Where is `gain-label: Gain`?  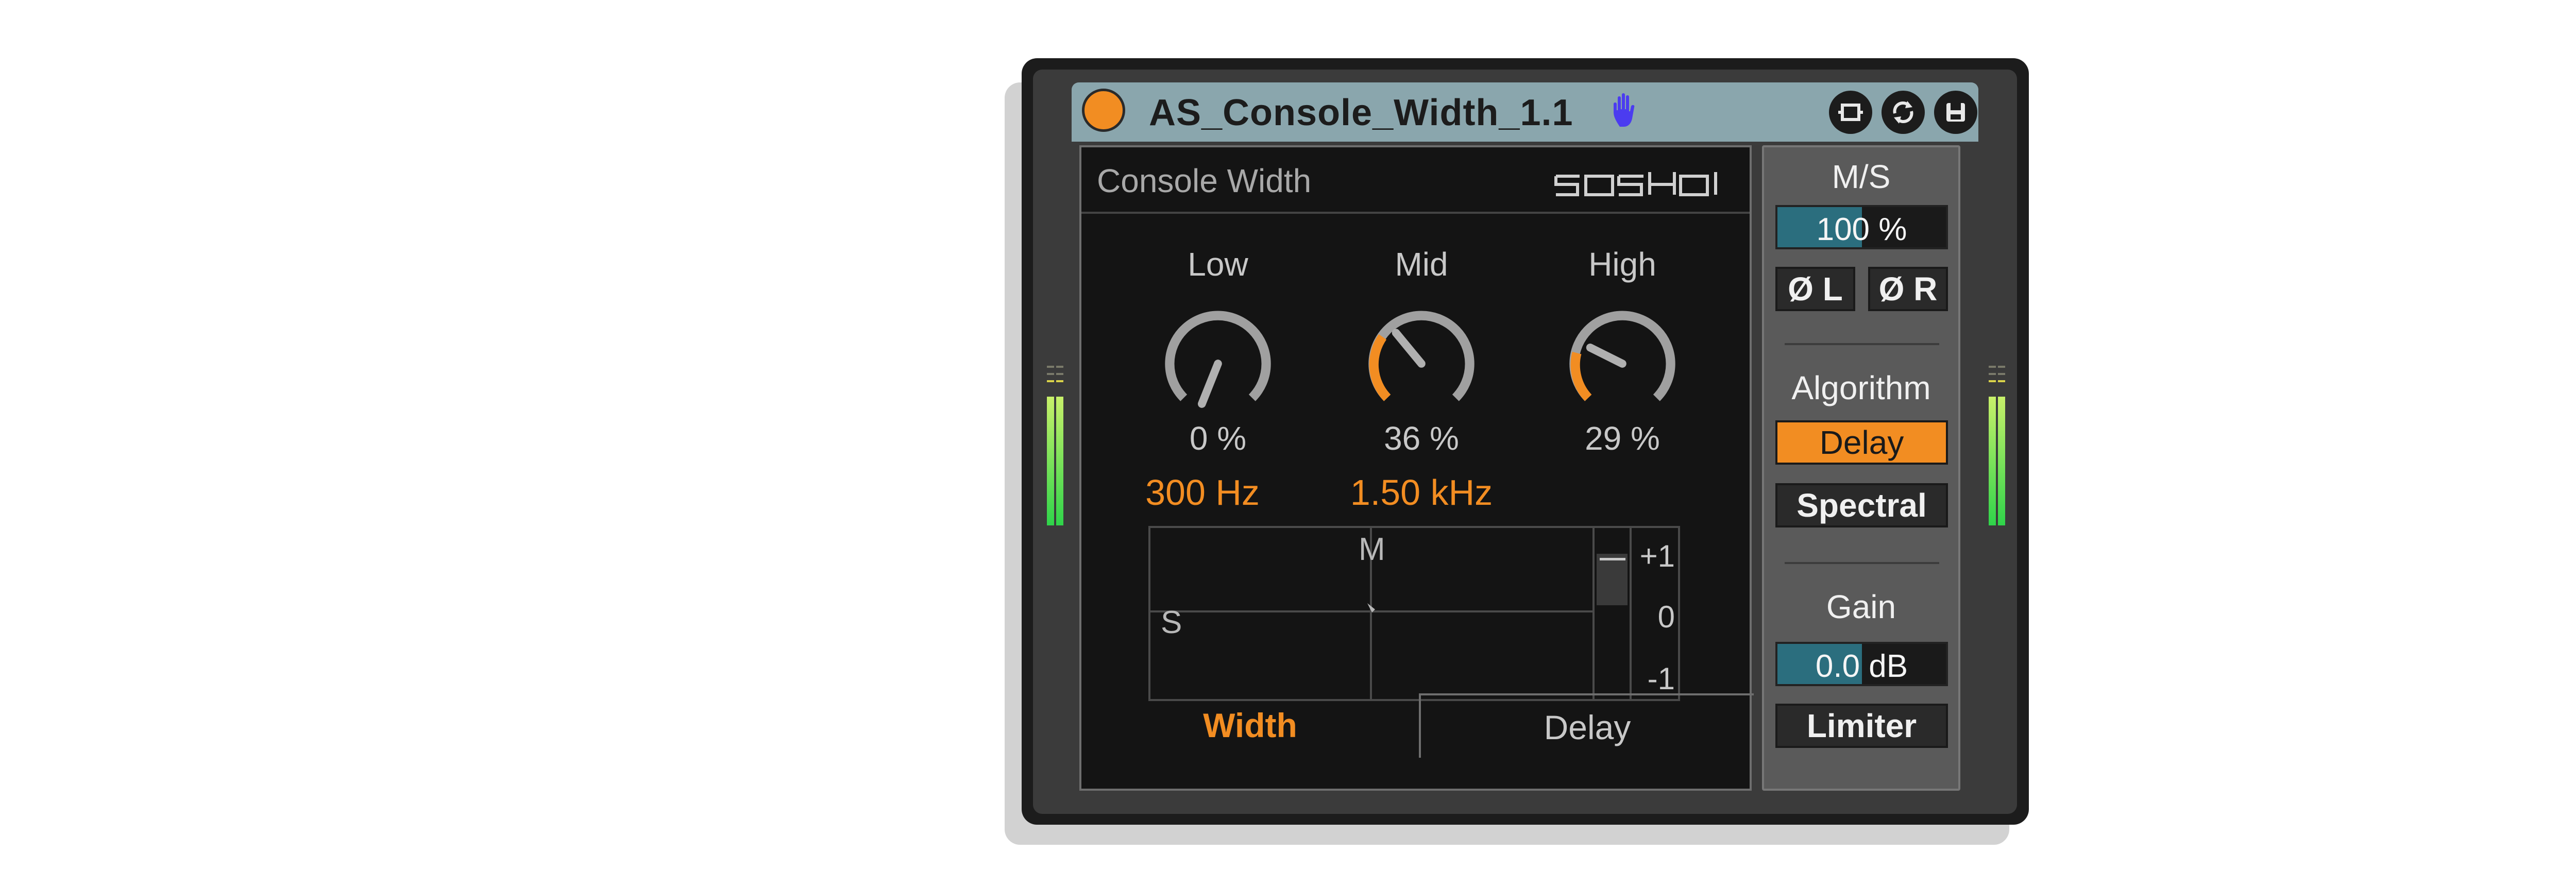
gain-label: Gain is located at coordinates (1861, 606).